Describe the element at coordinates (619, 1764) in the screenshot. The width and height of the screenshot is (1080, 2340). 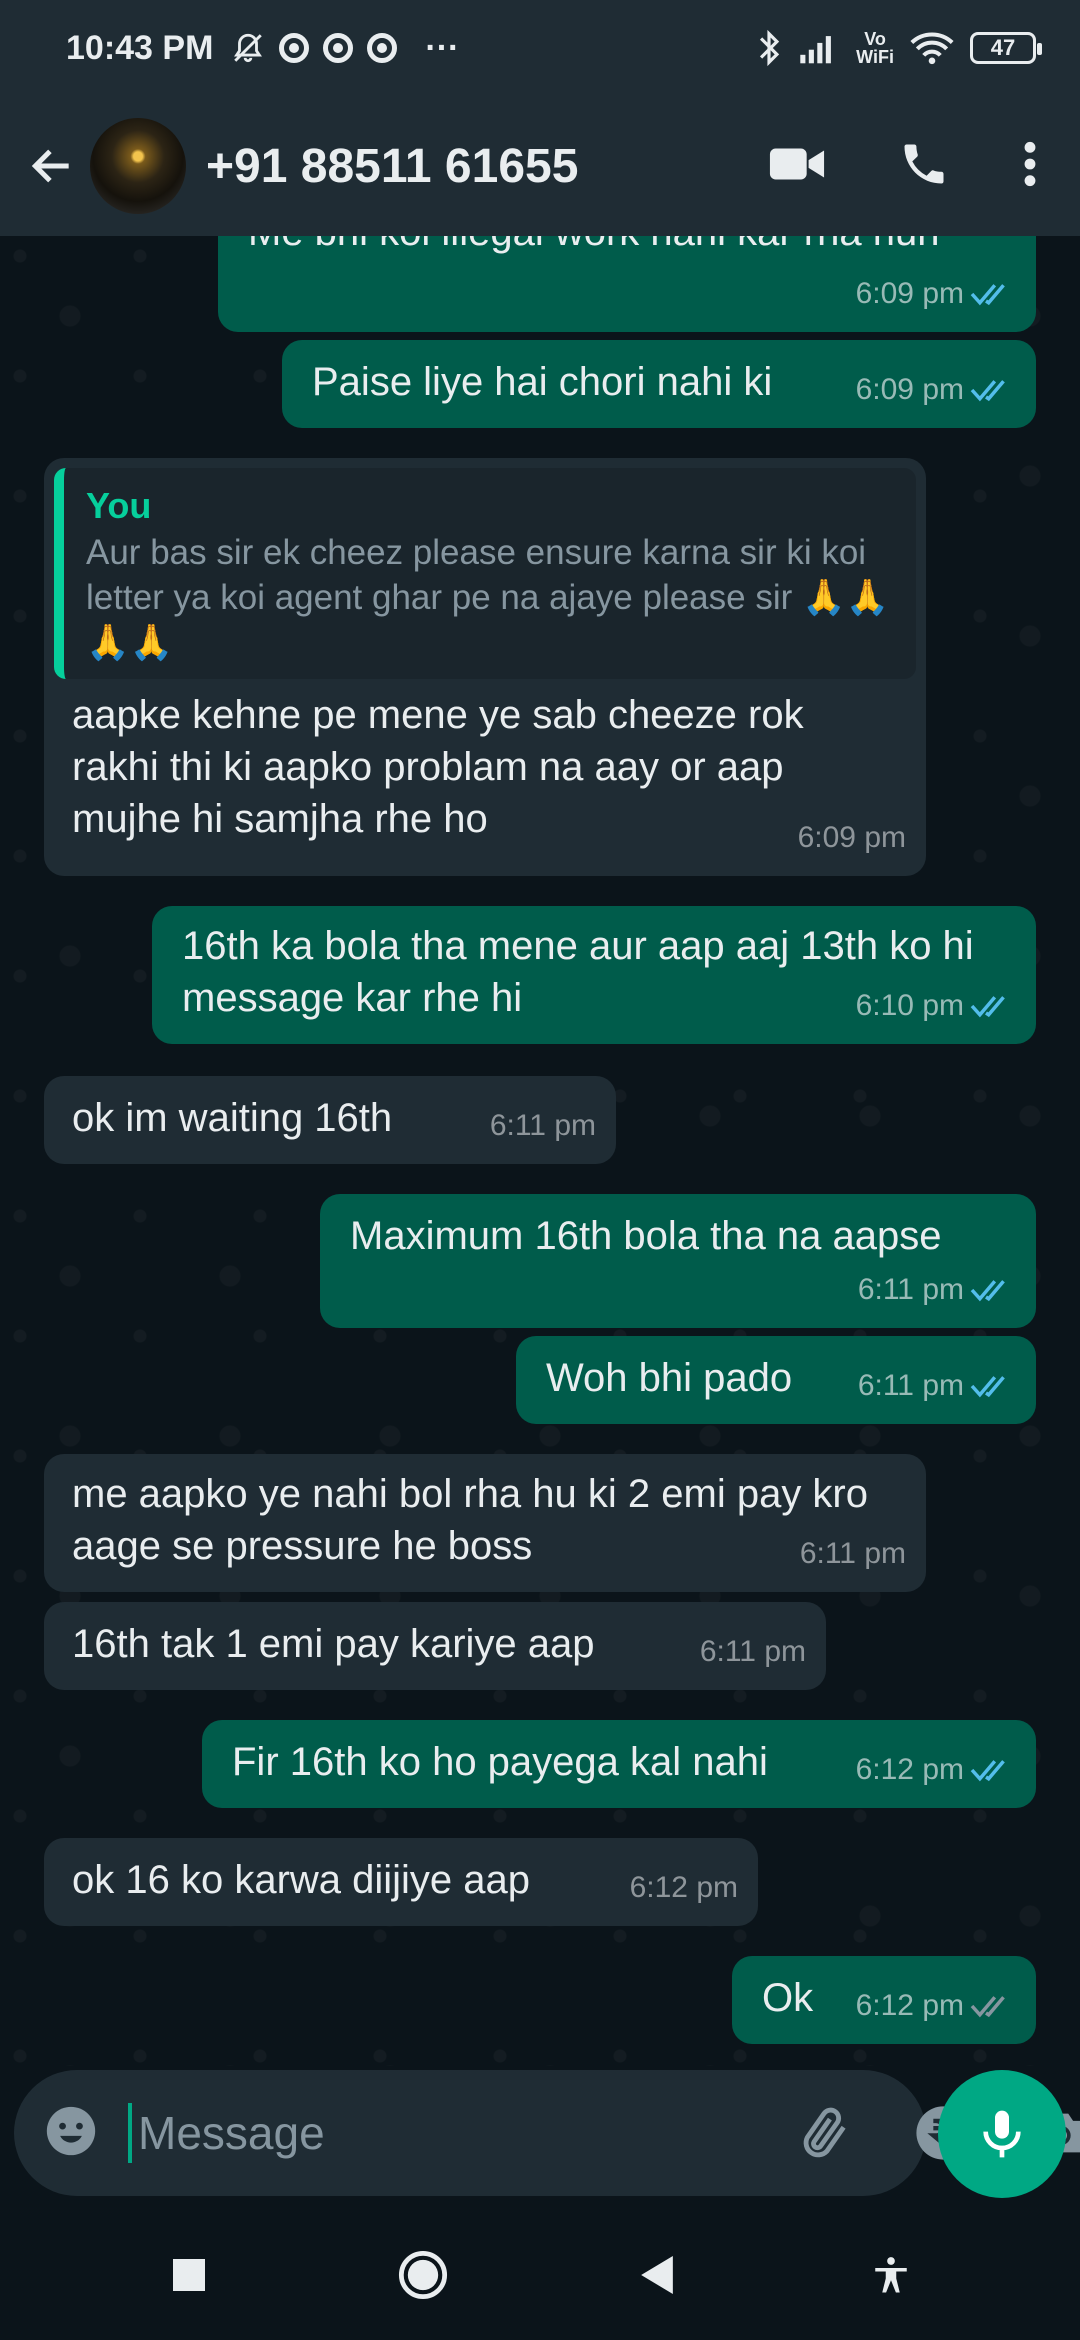
I see `outgoing-message: Fir 16th ko ho payega kal nahi 6:12 pm` at that location.